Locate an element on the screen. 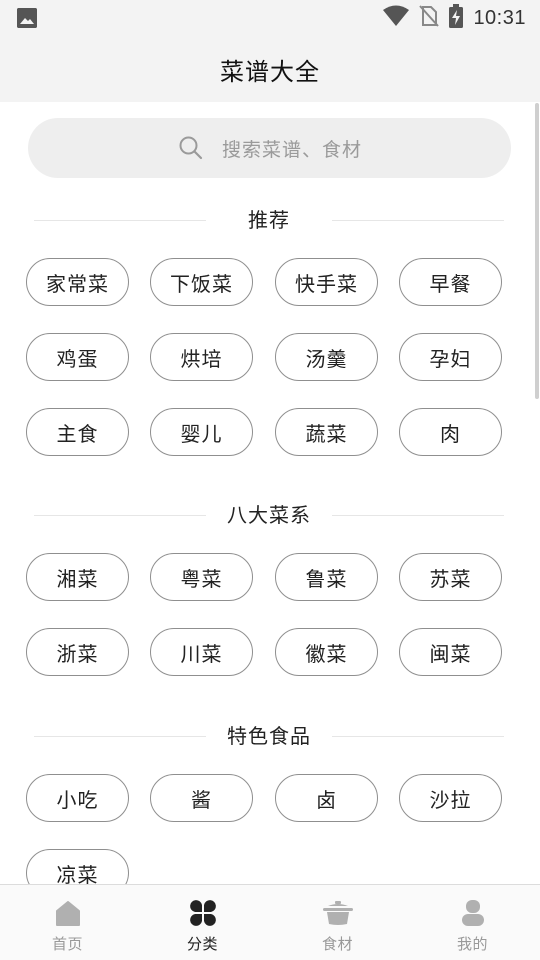 This screenshot has height=960, width=540. section-title-text: 特色食品 is located at coordinates (269, 736).